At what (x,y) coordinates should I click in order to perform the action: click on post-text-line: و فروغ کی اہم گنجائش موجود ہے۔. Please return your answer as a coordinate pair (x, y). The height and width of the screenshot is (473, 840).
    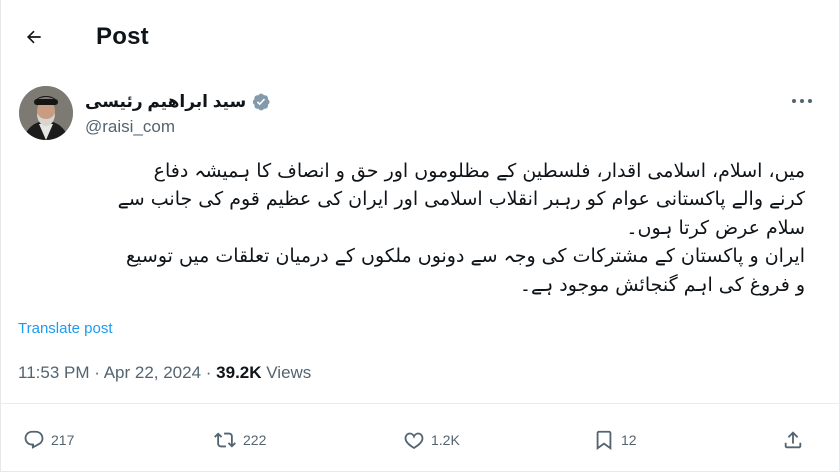
    Looking at the image, I should click on (662, 284).